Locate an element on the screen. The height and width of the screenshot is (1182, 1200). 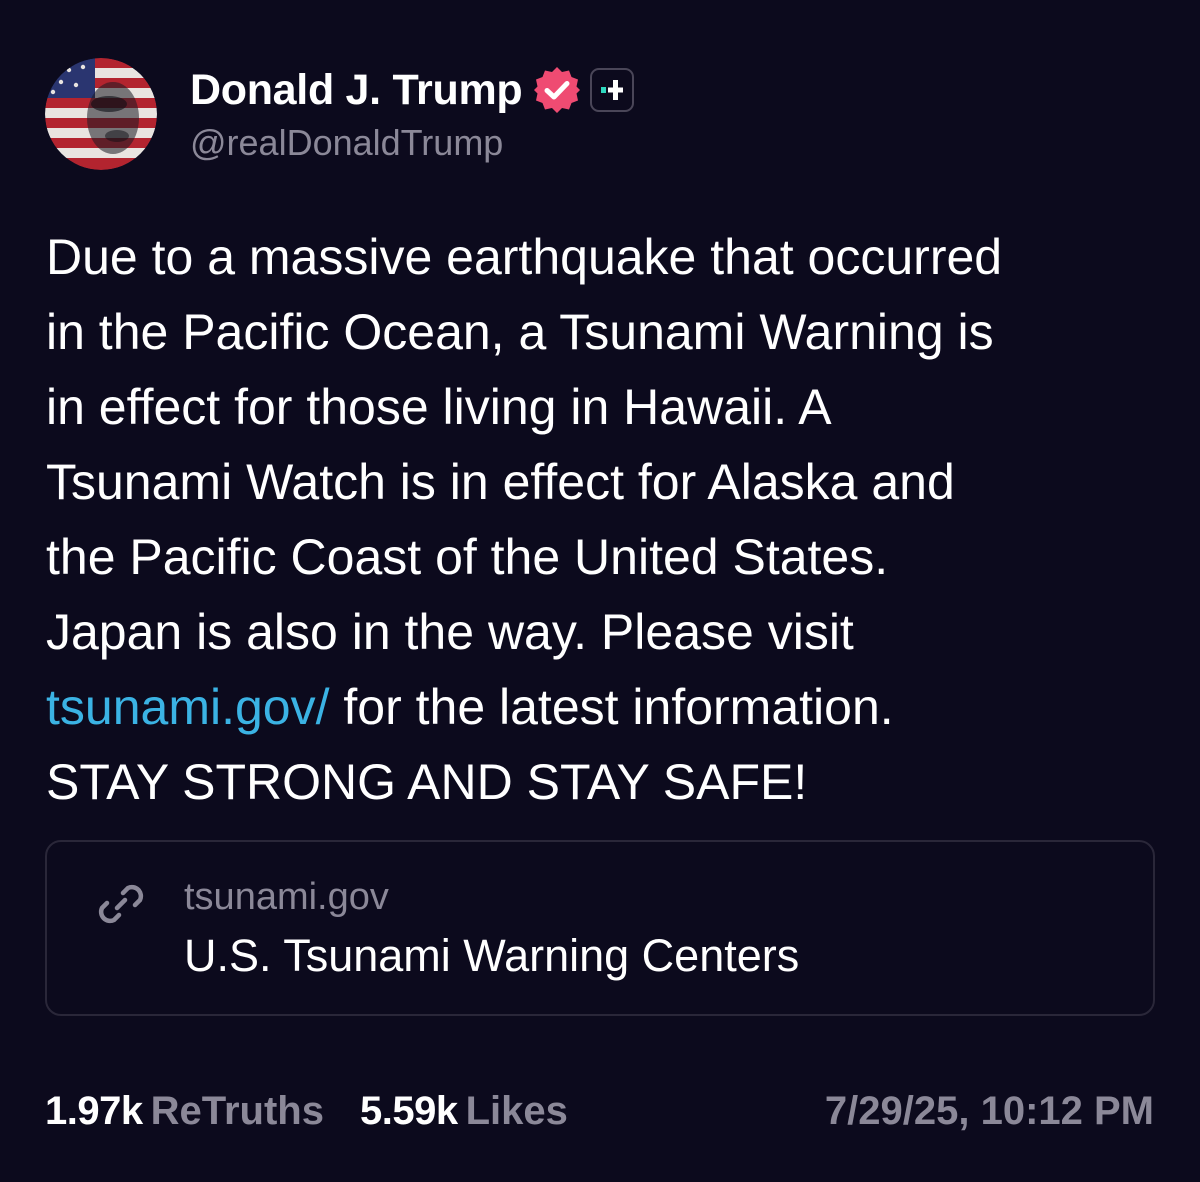
post-stats: 1.97k ReTruths 5.59k Likes is located at coordinates (306, 1111).